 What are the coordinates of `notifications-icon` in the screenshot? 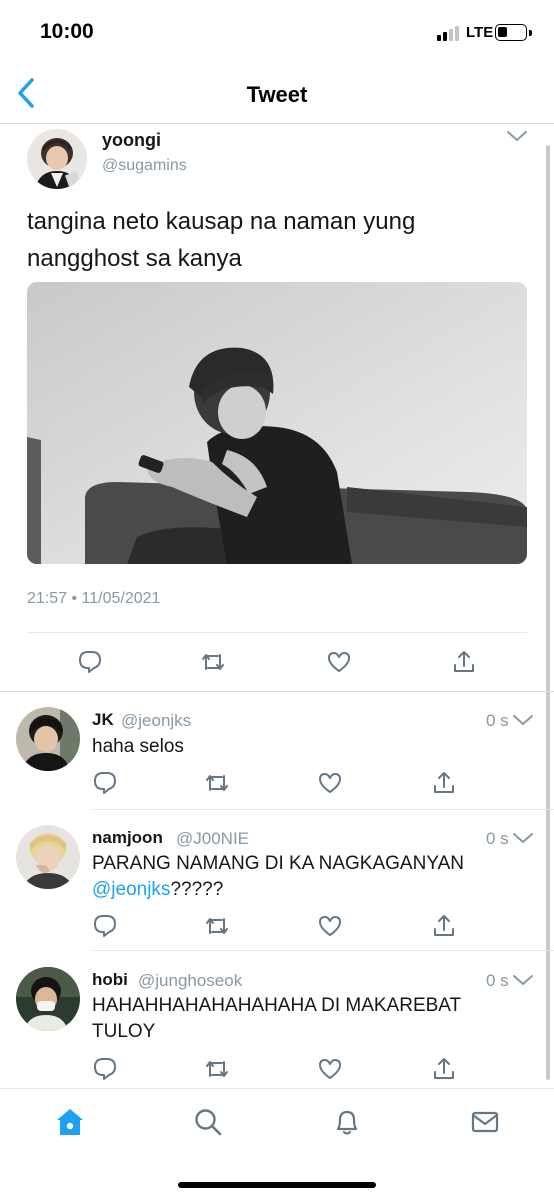 It's located at (347, 1122).